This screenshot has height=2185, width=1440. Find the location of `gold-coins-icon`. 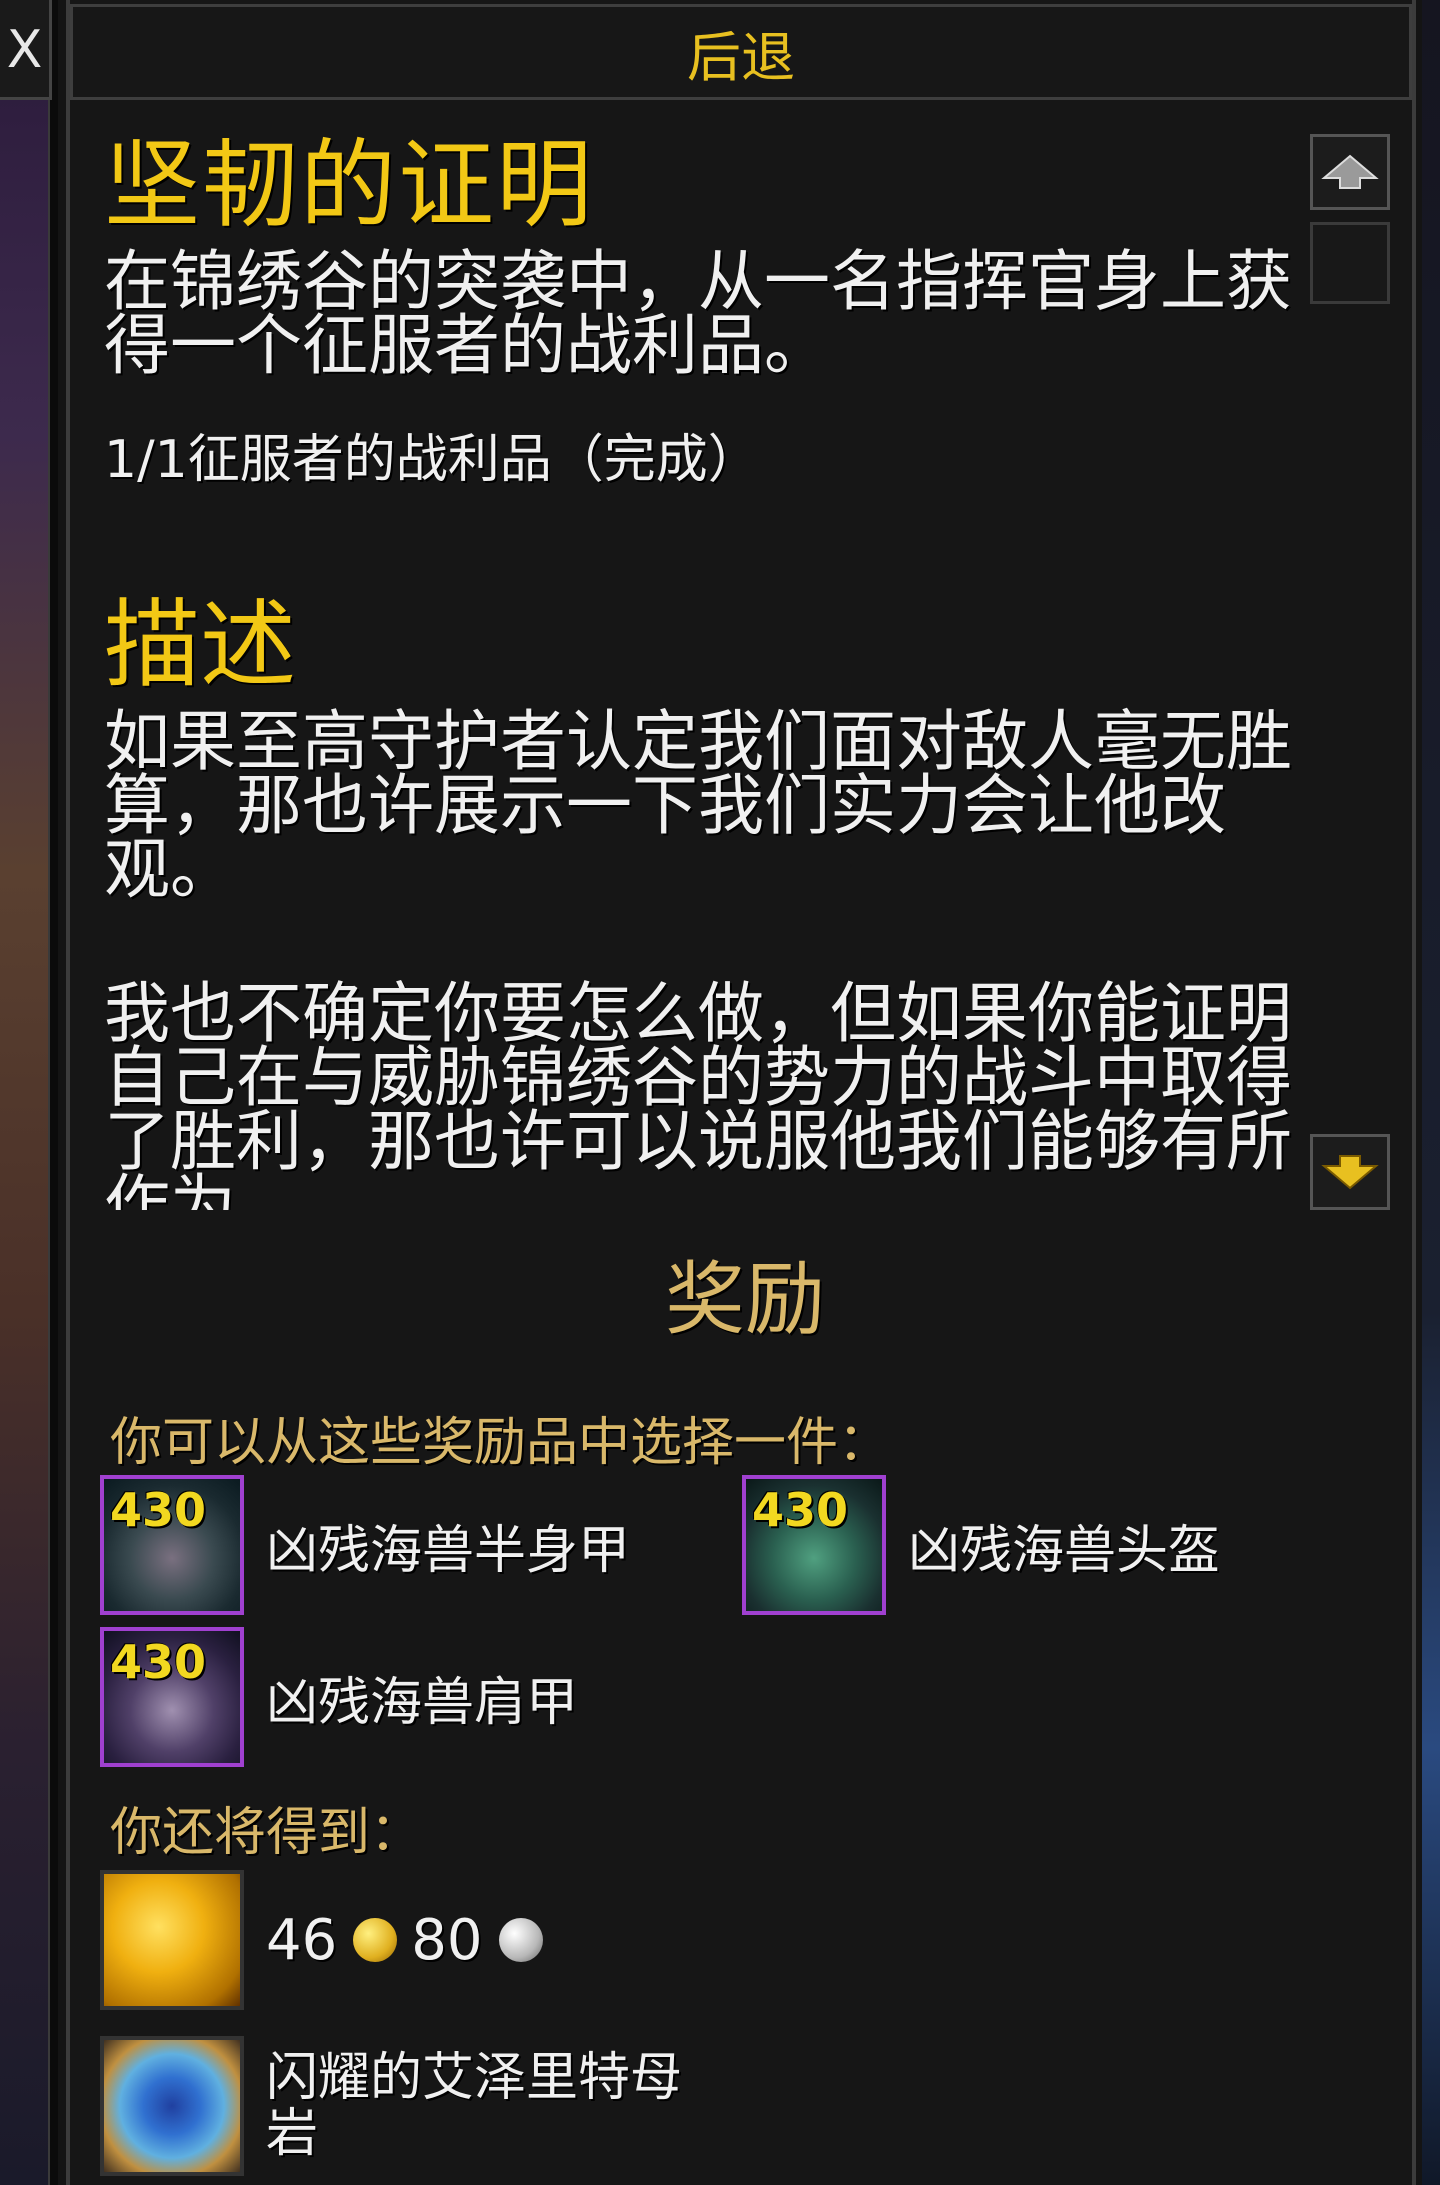

gold-coins-icon is located at coordinates (172, 1940).